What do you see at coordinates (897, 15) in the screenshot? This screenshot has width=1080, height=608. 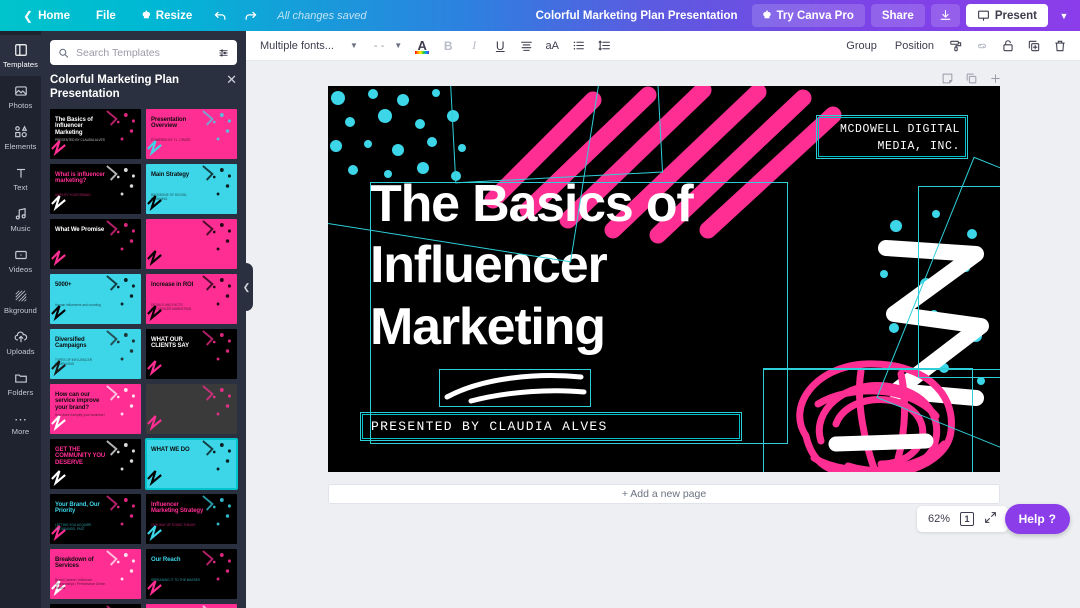 I see `share-button: Share` at bounding box center [897, 15].